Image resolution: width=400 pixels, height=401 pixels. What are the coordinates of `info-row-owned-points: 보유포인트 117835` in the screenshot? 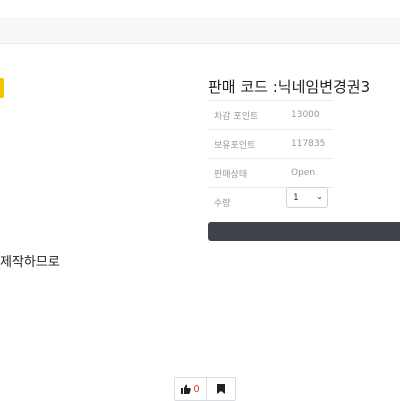 It's located at (271, 144).